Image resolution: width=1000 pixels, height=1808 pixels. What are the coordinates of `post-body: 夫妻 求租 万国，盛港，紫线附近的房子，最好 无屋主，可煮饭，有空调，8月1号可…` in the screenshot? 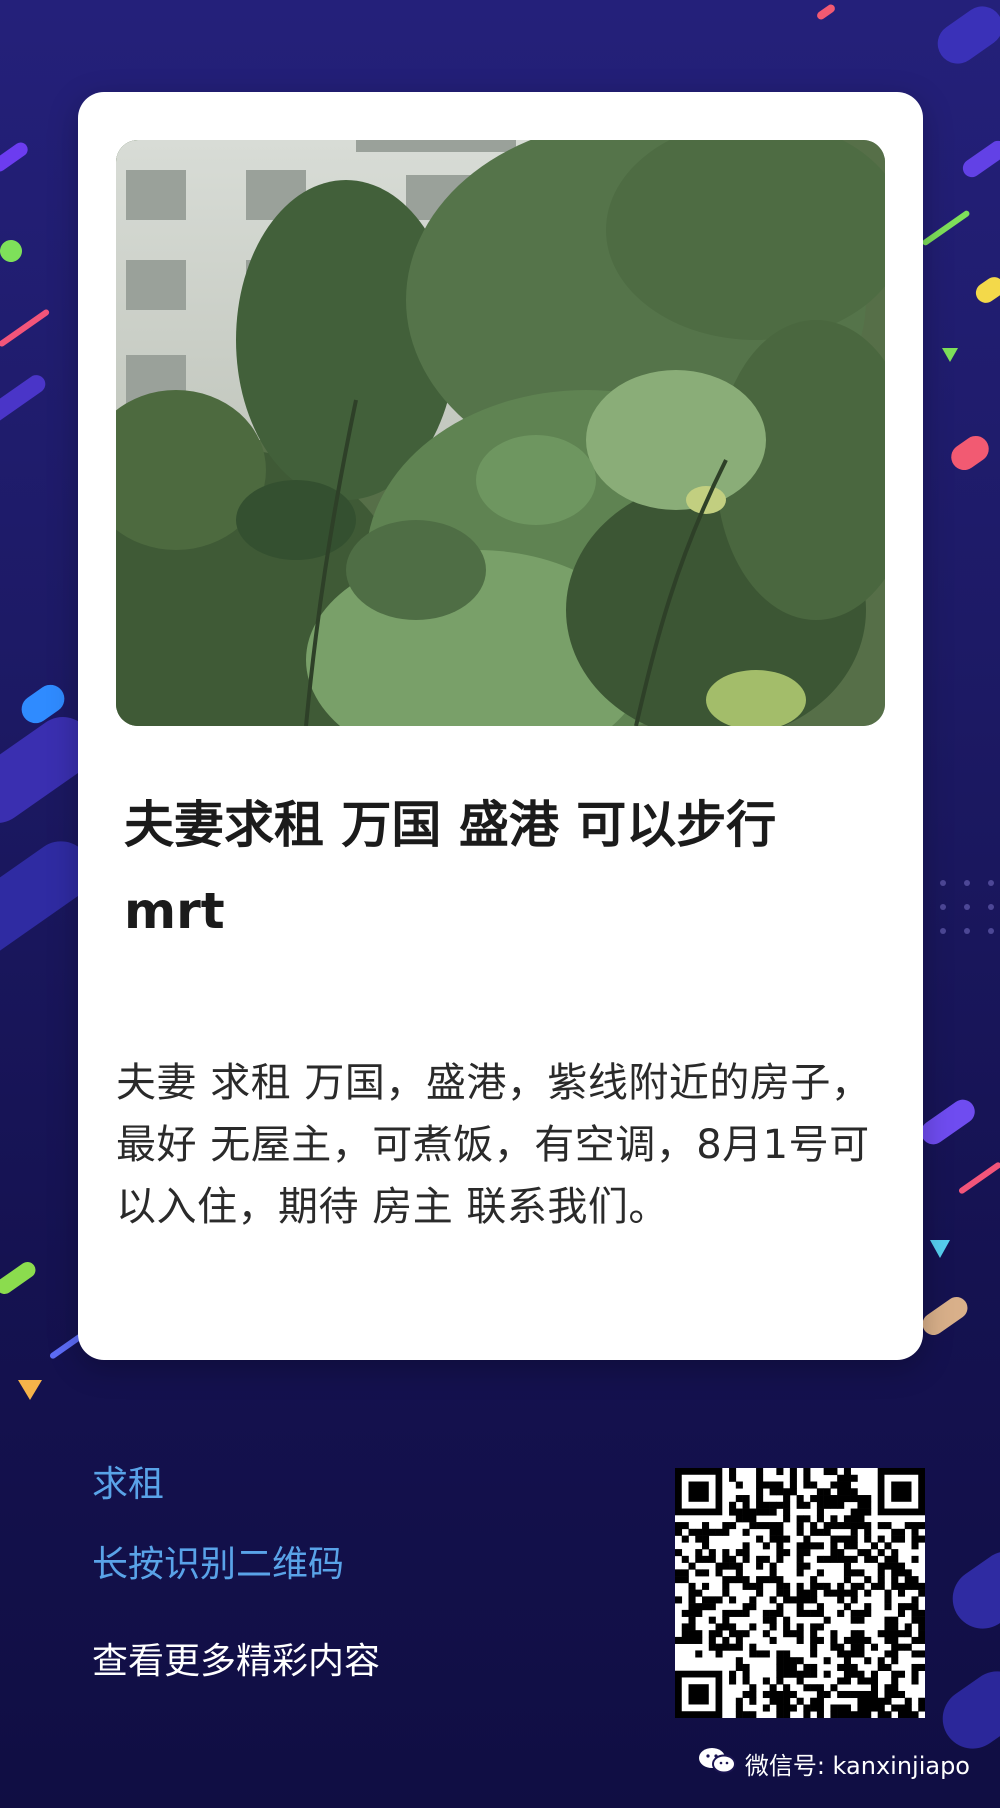 It's located at (494, 1145).